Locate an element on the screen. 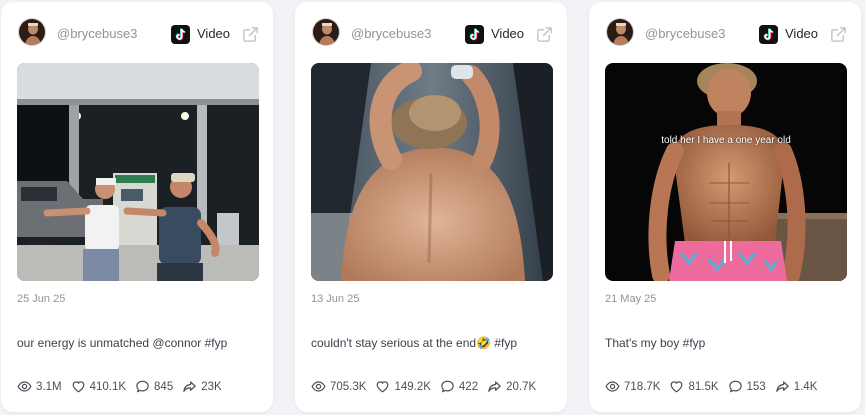  likes-stat: 410.1K is located at coordinates (98, 386).